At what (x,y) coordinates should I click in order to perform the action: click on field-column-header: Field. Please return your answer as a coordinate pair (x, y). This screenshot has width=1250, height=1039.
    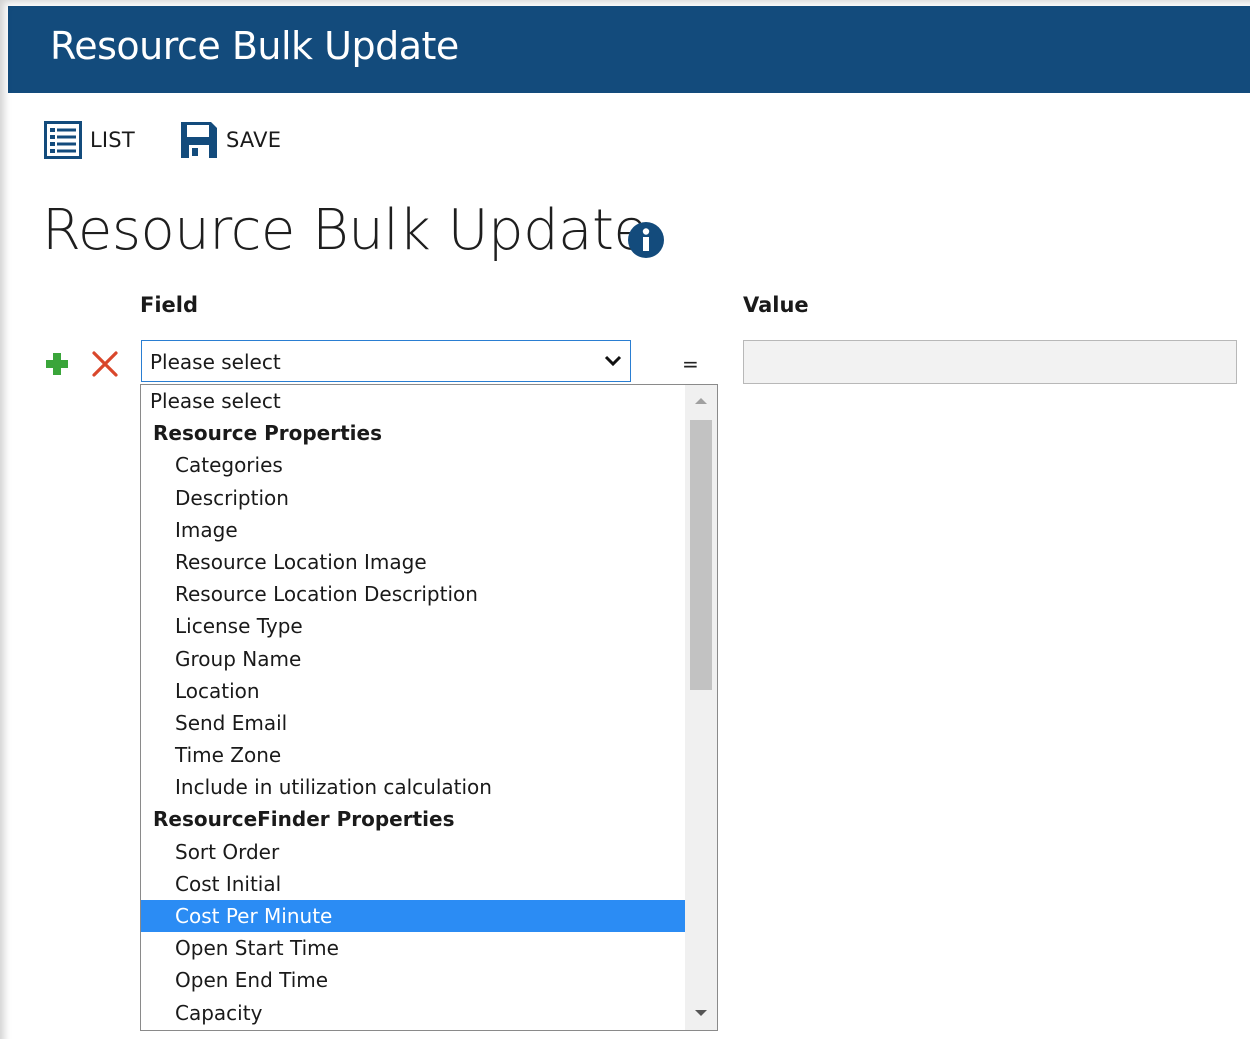
    Looking at the image, I should click on (169, 305).